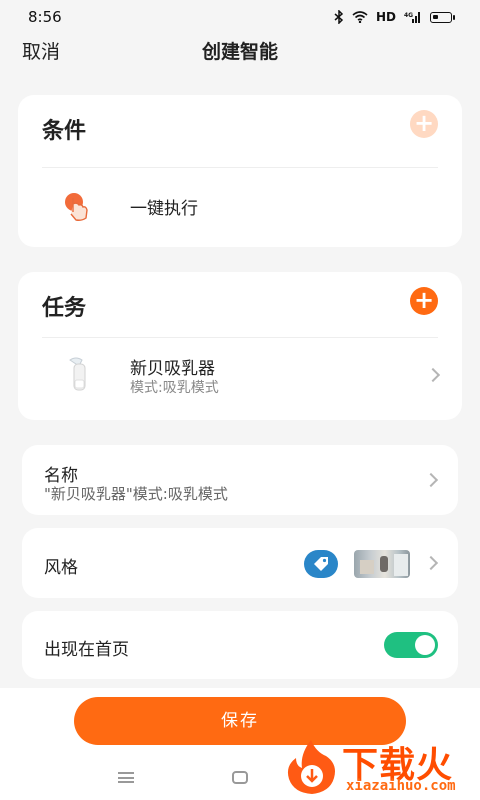 The height and width of the screenshot is (800, 480). Describe the element at coordinates (136, 494) in the screenshot. I see `name-value: "新贝吸乳器"模式:吸乳模式` at that location.